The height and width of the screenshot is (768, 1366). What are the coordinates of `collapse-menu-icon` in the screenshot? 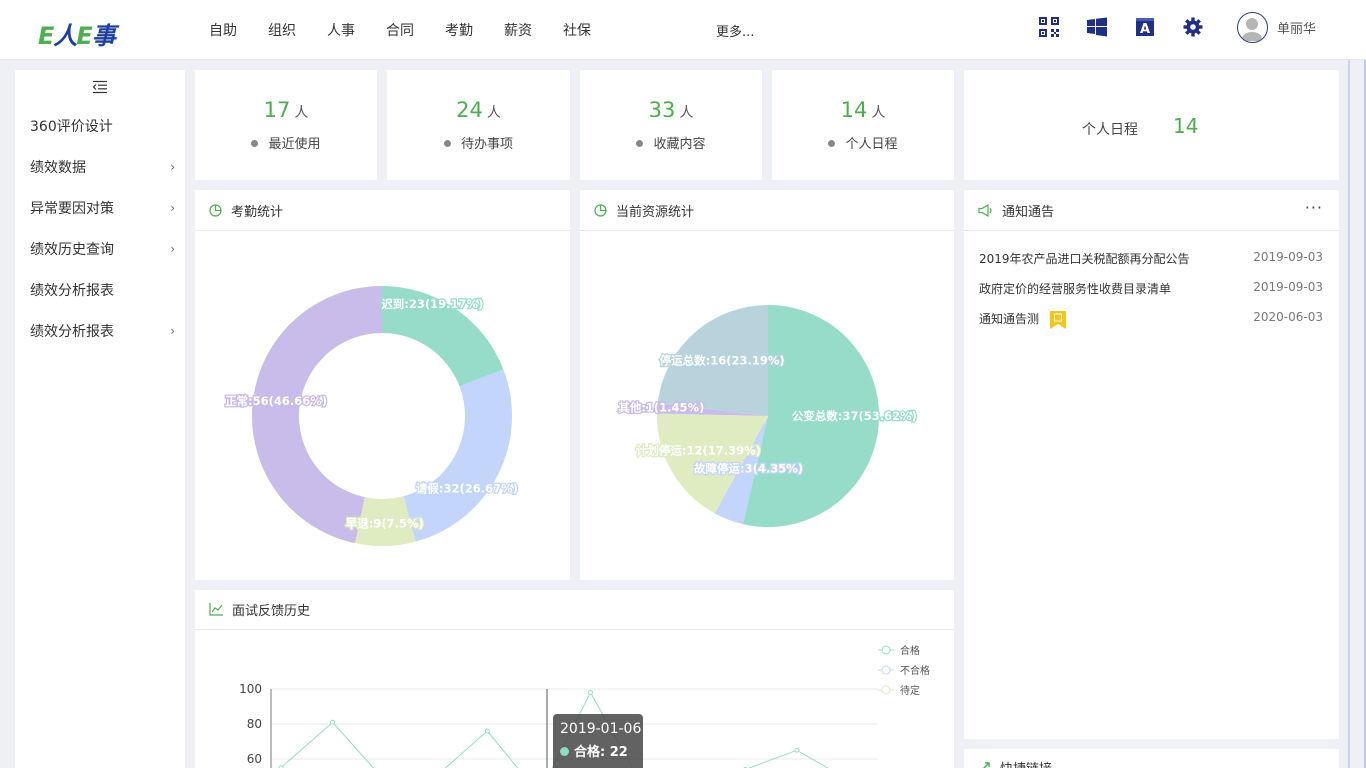 It's located at (100, 87).